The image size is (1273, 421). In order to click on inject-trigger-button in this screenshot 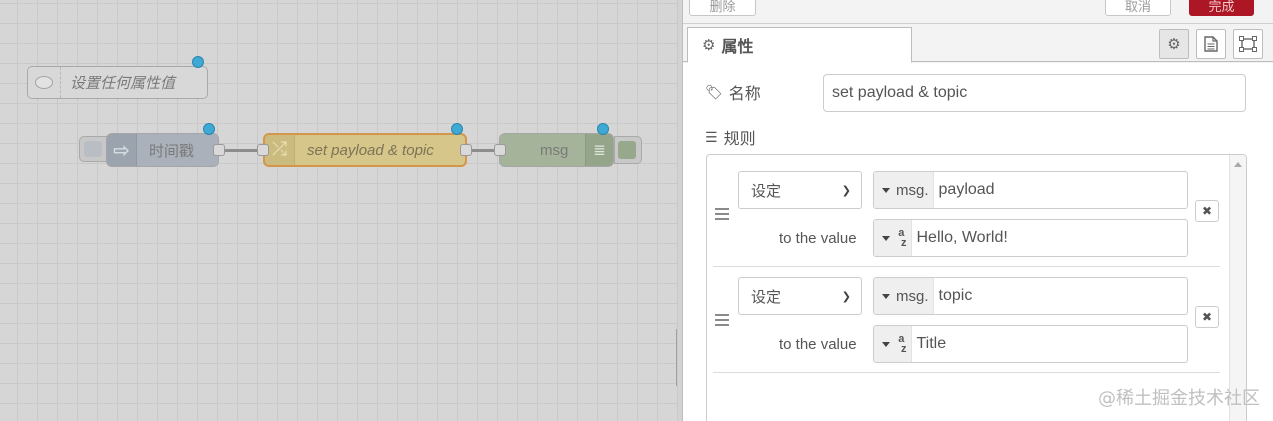, I will do `click(94, 149)`.